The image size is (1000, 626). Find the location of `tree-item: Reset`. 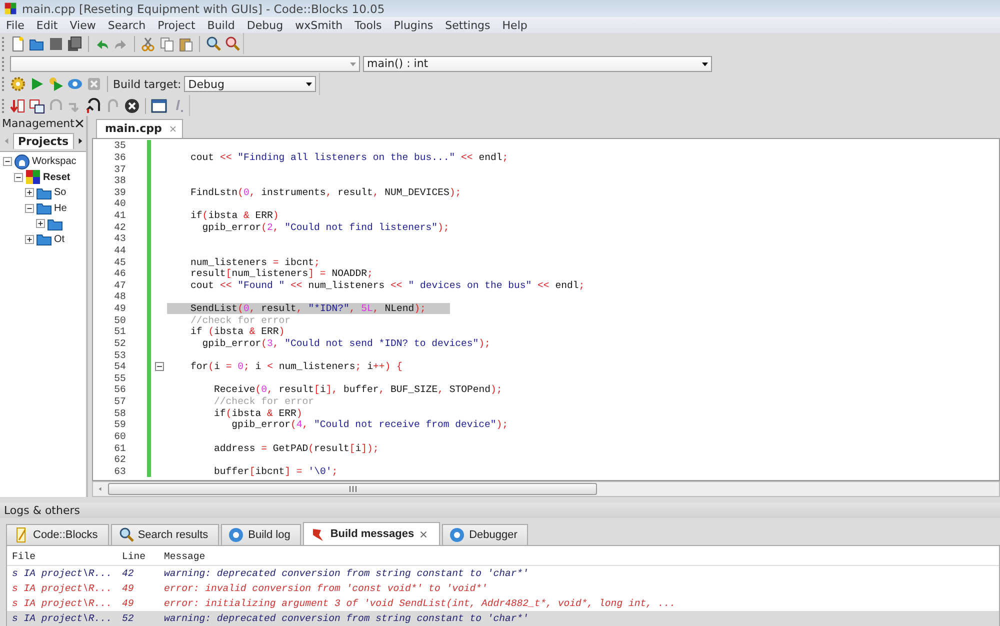

tree-item: Reset is located at coordinates (56, 177).